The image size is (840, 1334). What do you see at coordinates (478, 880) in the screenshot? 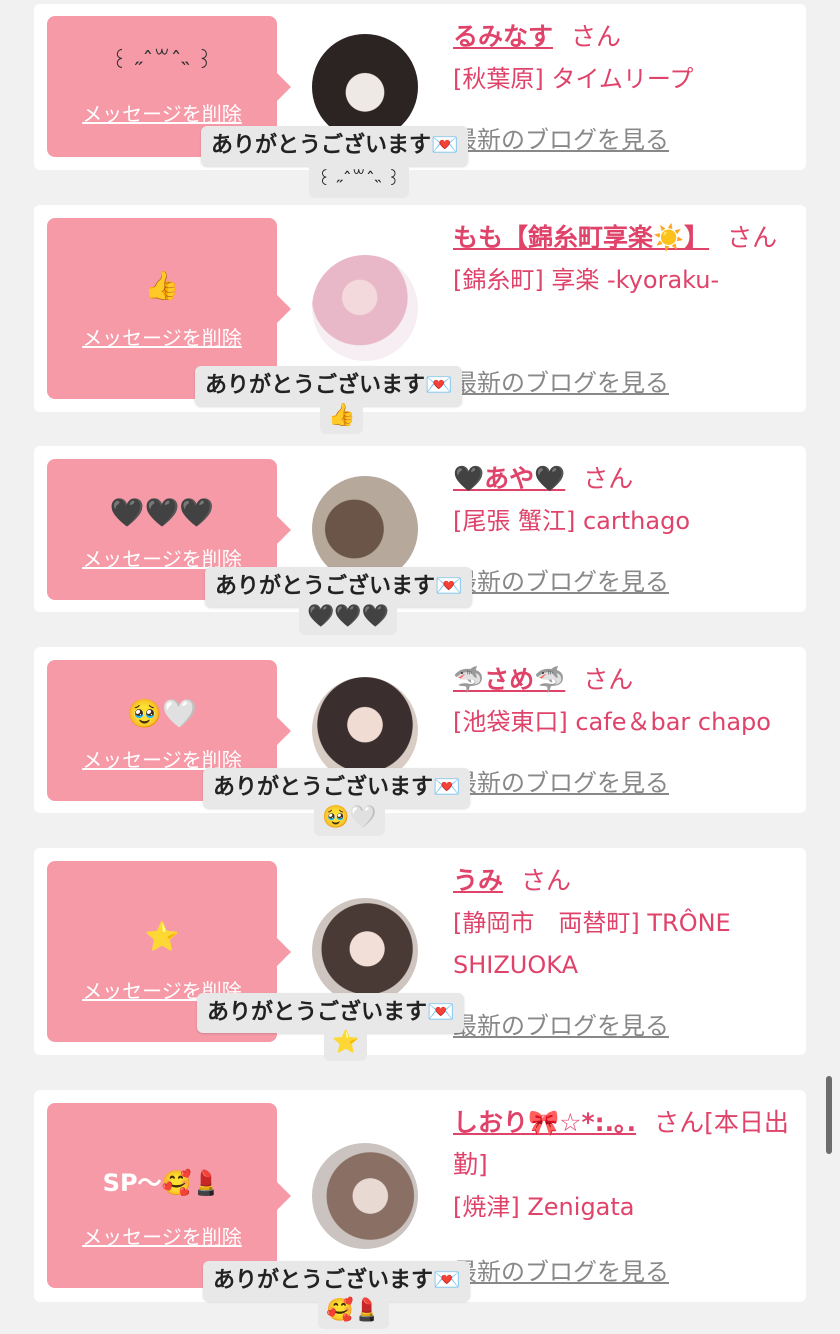
I see `cast-name-link: うみ` at bounding box center [478, 880].